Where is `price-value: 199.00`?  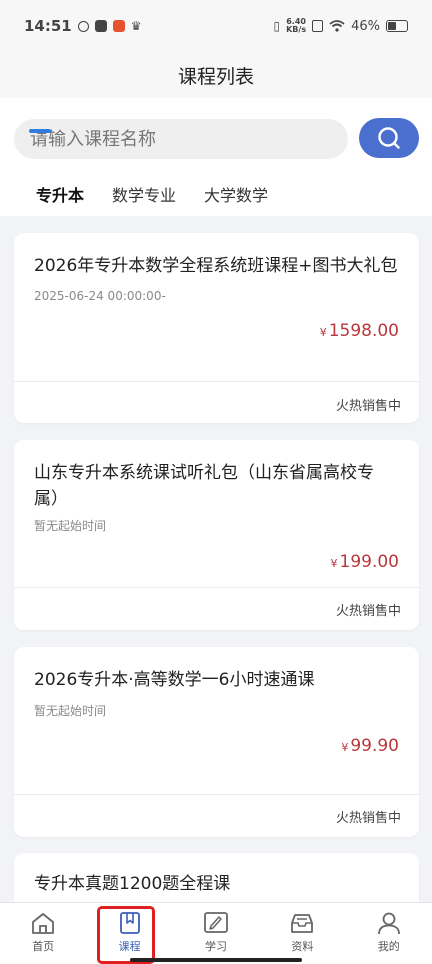
price-value: 199.00 is located at coordinates (369, 562).